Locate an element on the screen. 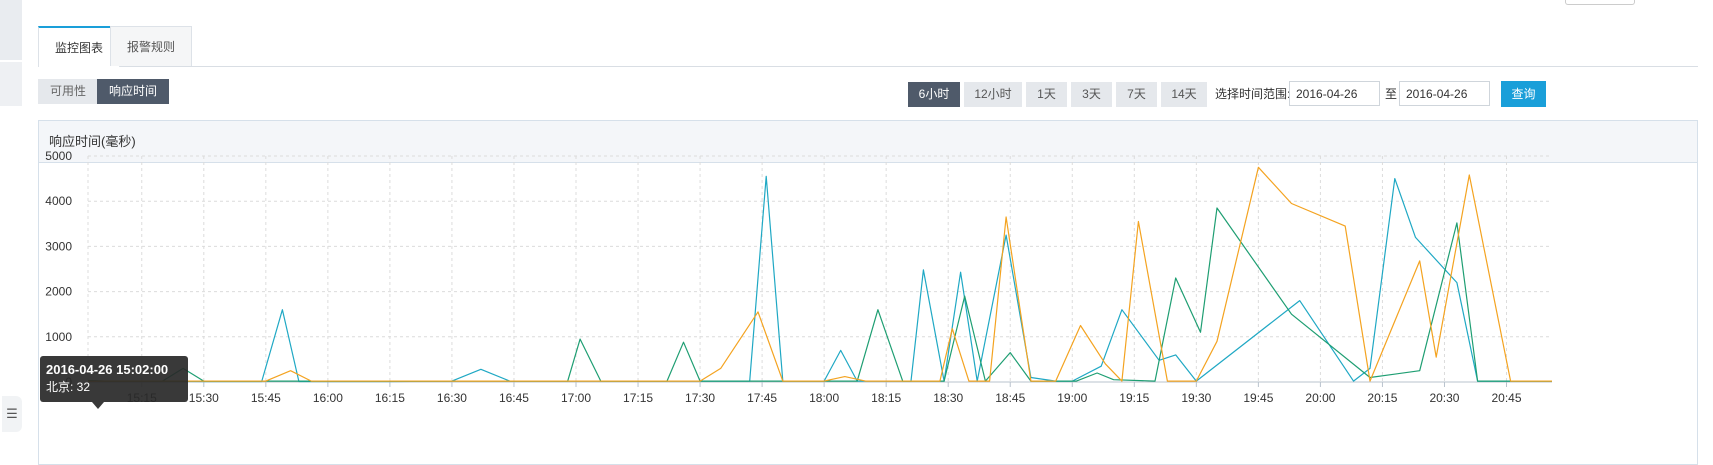 The width and height of the screenshot is (1713, 465). x-tick-label: 16:45 is located at coordinates (514, 398).